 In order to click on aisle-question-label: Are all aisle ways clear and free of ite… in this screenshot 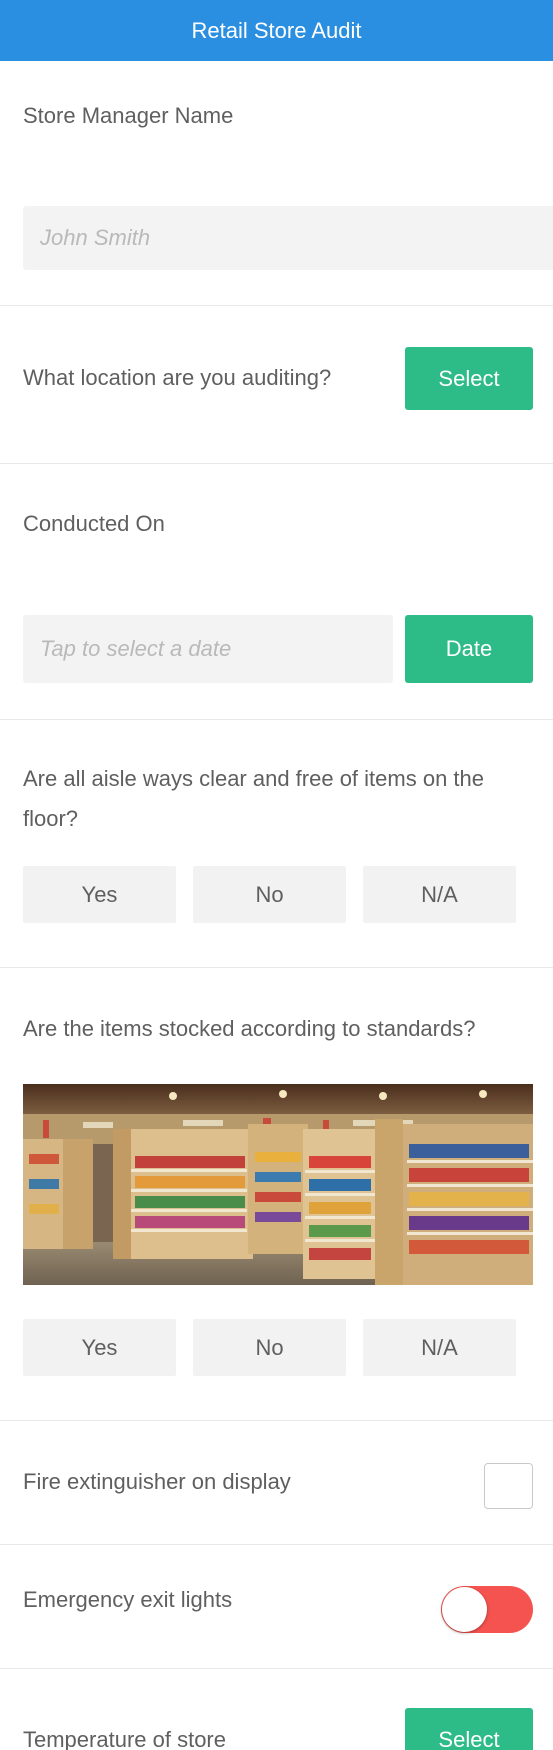, I will do `click(254, 798)`.